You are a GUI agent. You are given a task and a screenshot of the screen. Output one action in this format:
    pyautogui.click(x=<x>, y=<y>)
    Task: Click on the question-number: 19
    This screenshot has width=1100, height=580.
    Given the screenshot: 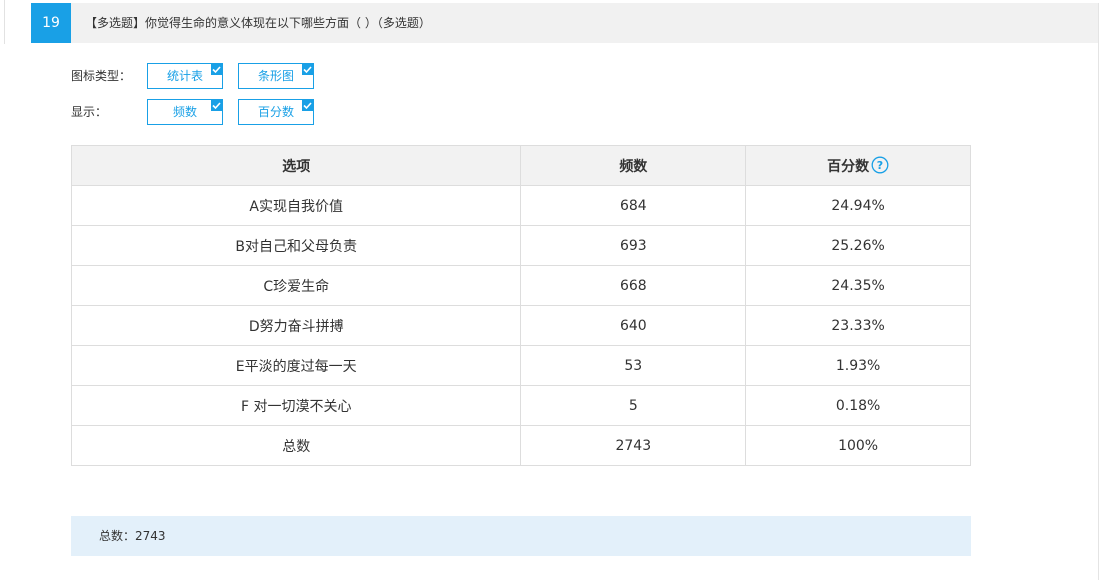 What is the action you would take?
    pyautogui.click(x=51, y=23)
    